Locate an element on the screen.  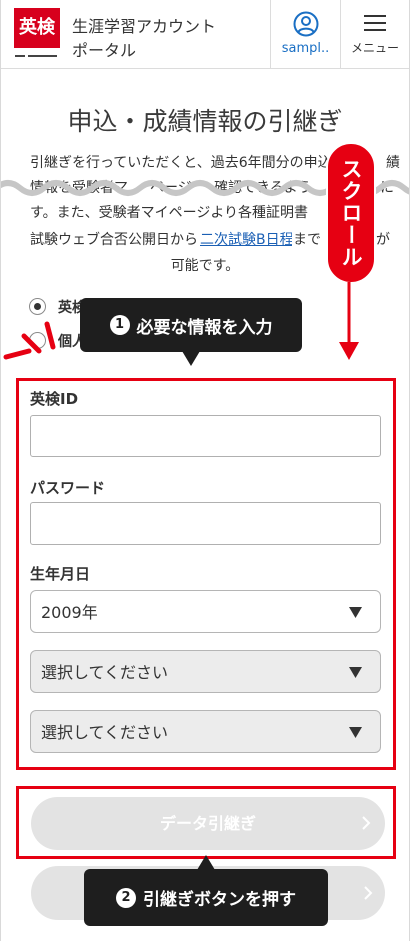
account-label: sampl.. is located at coordinates (305, 48).